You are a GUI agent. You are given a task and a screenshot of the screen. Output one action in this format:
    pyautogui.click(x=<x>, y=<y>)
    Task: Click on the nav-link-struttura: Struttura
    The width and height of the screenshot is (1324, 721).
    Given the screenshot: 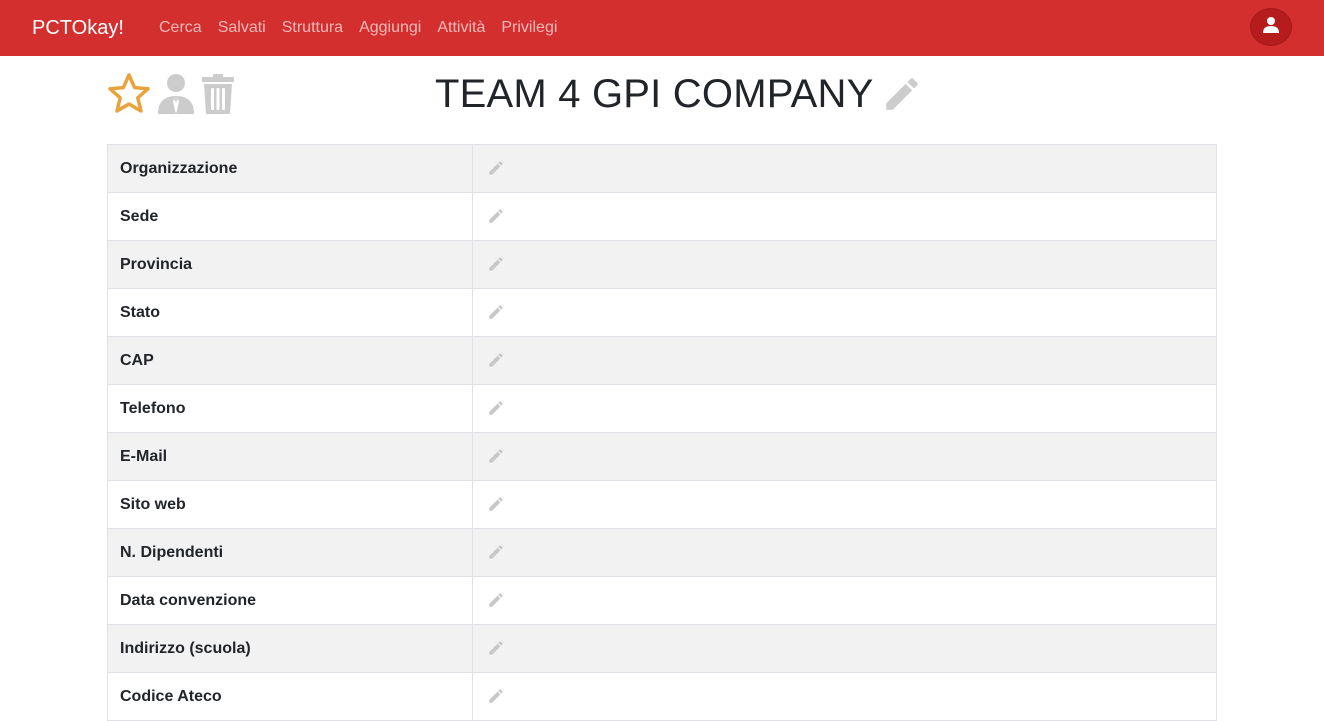 What is the action you would take?
    pyautogui.click(x=312, y=28)
    